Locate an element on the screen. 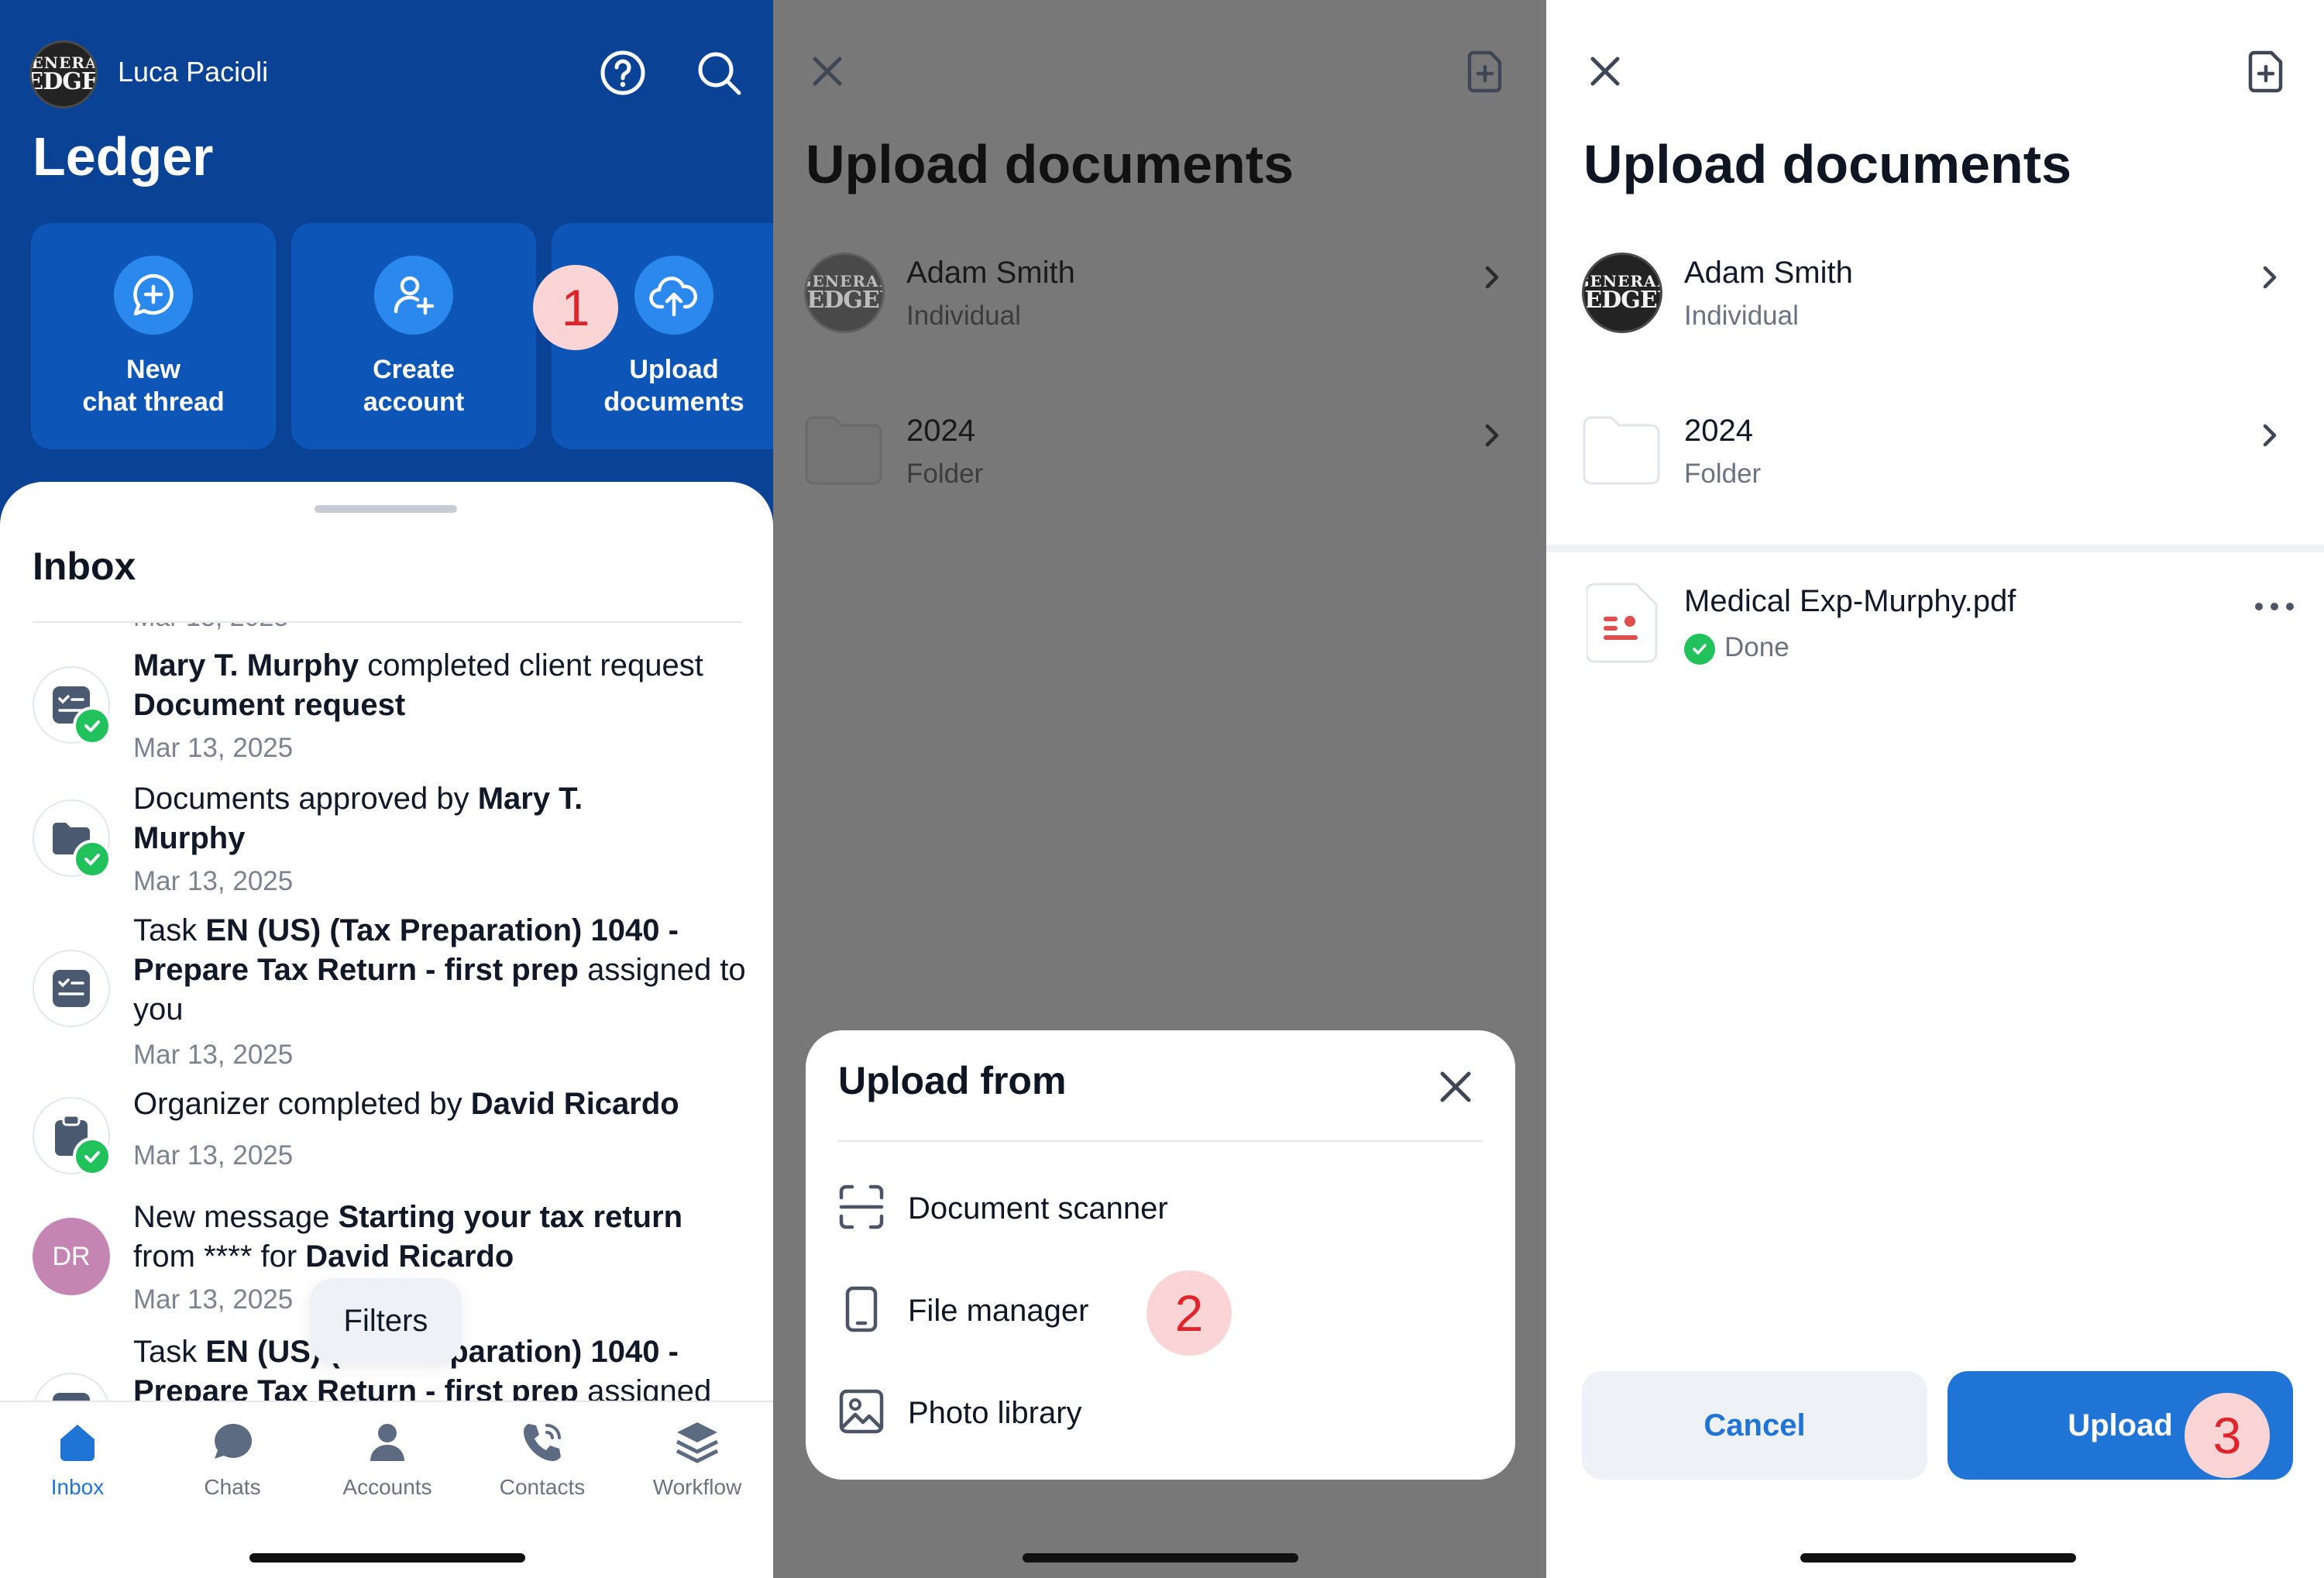  sheet-drag-handle is located at coordinates (386, 509).